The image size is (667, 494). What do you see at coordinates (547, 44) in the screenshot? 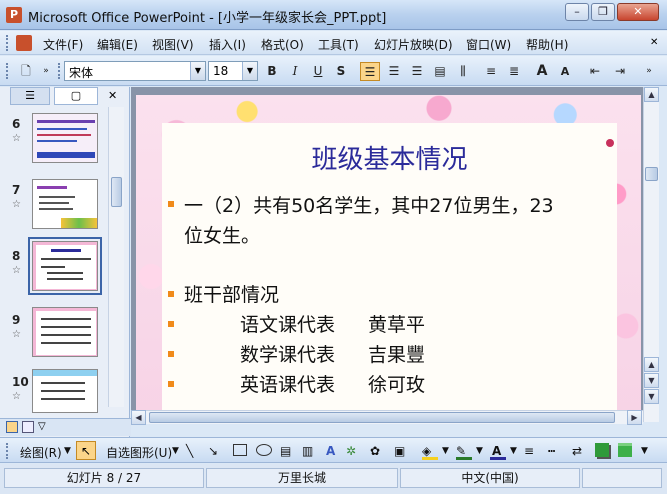
I see `menu-help: 帮助(H)` at bounding box center [547, 44].